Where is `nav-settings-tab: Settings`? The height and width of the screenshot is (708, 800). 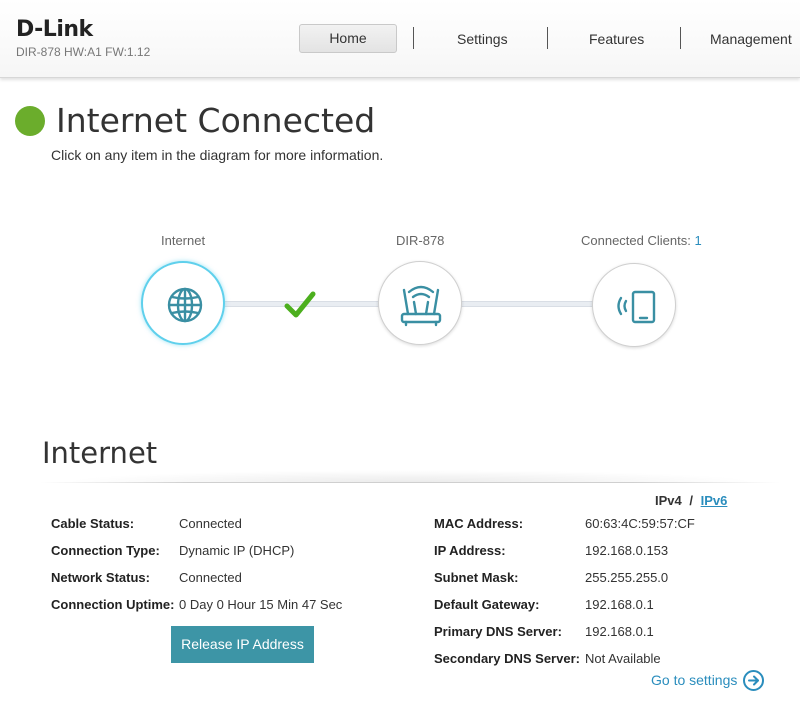
nav-settings-tab: Settings is located at coordinates (482, 39).